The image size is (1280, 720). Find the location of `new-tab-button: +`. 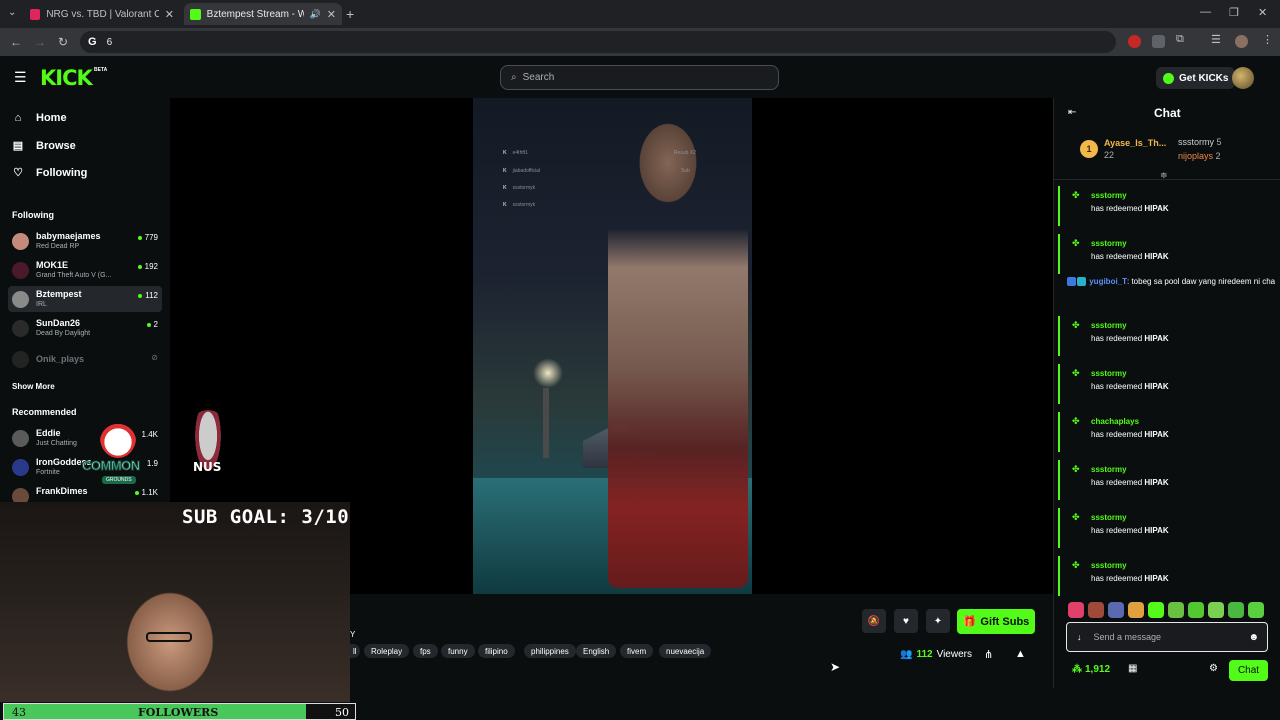

new-tab-button: + is located at coordinates (350, 14).